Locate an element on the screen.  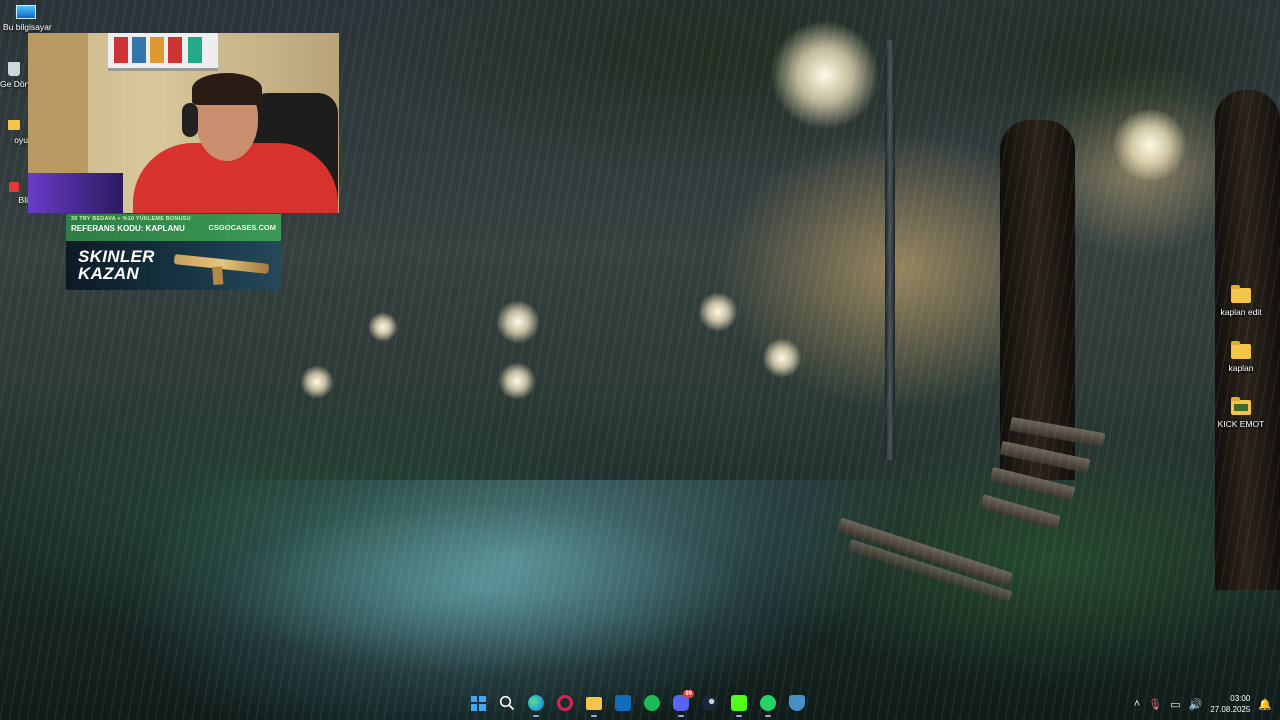
outlook-icon is located at coordinates (623, 703).